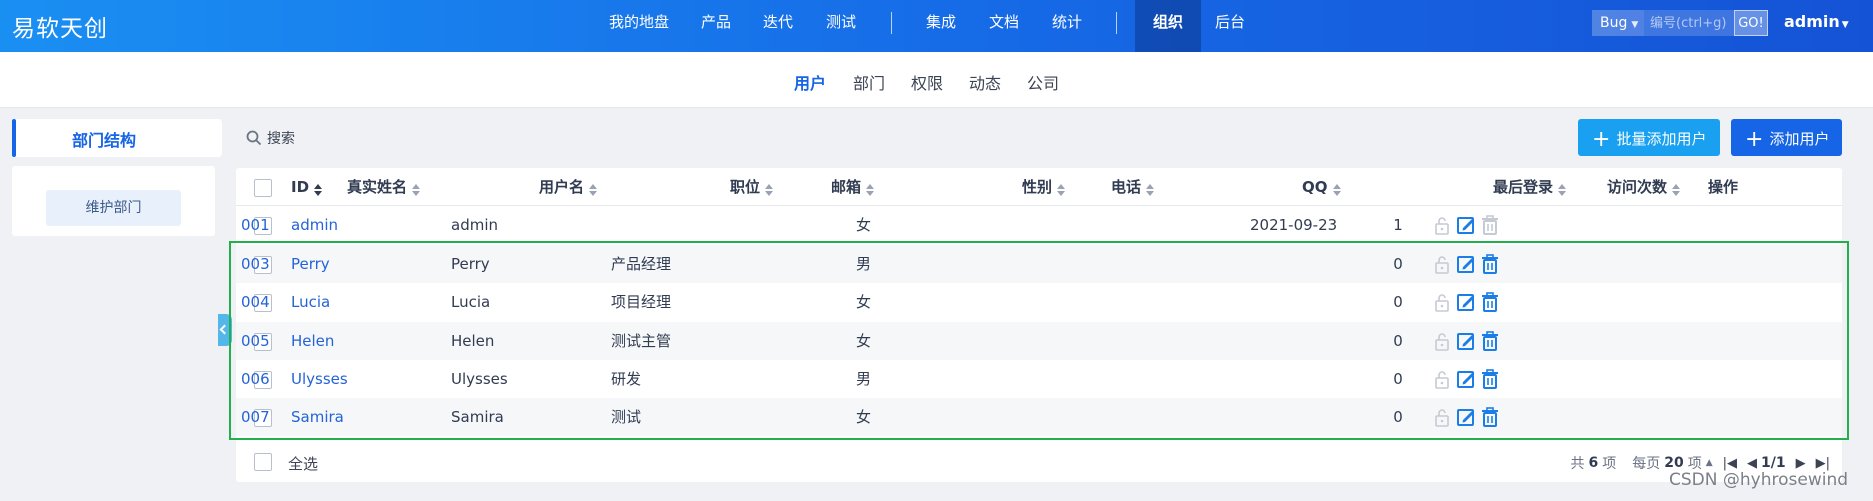 Image resolution: width=1873 pixels, height=501 pixels. Describe the element at coordinates (568, 187) in the screenshot. I see `col-account: 用户名` at that location.